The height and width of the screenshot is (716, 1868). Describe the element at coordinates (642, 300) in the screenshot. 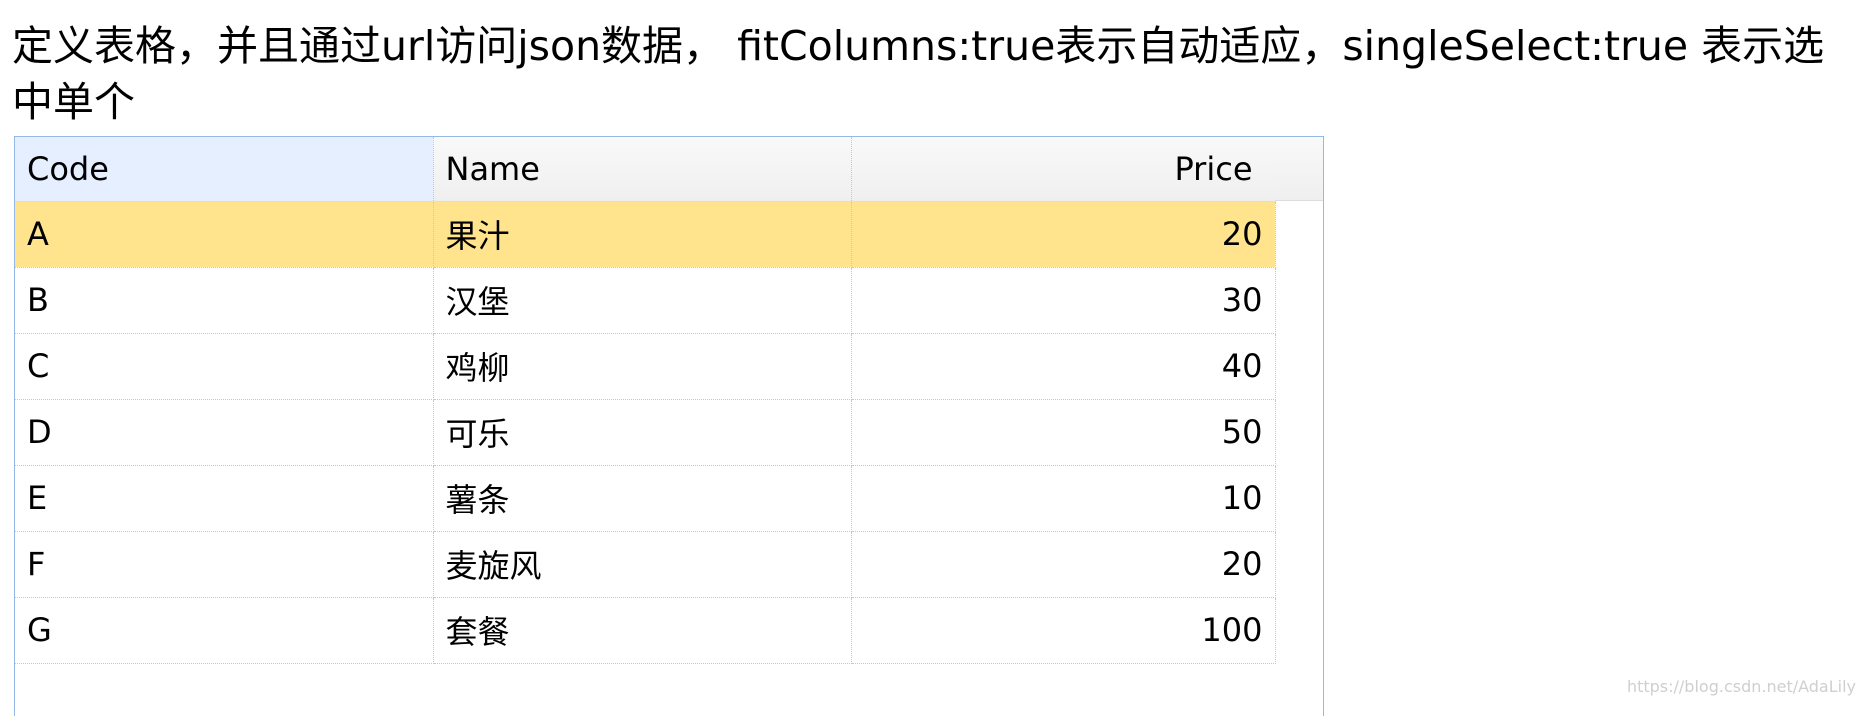

I see `cell-name: 汉堡` at that location.